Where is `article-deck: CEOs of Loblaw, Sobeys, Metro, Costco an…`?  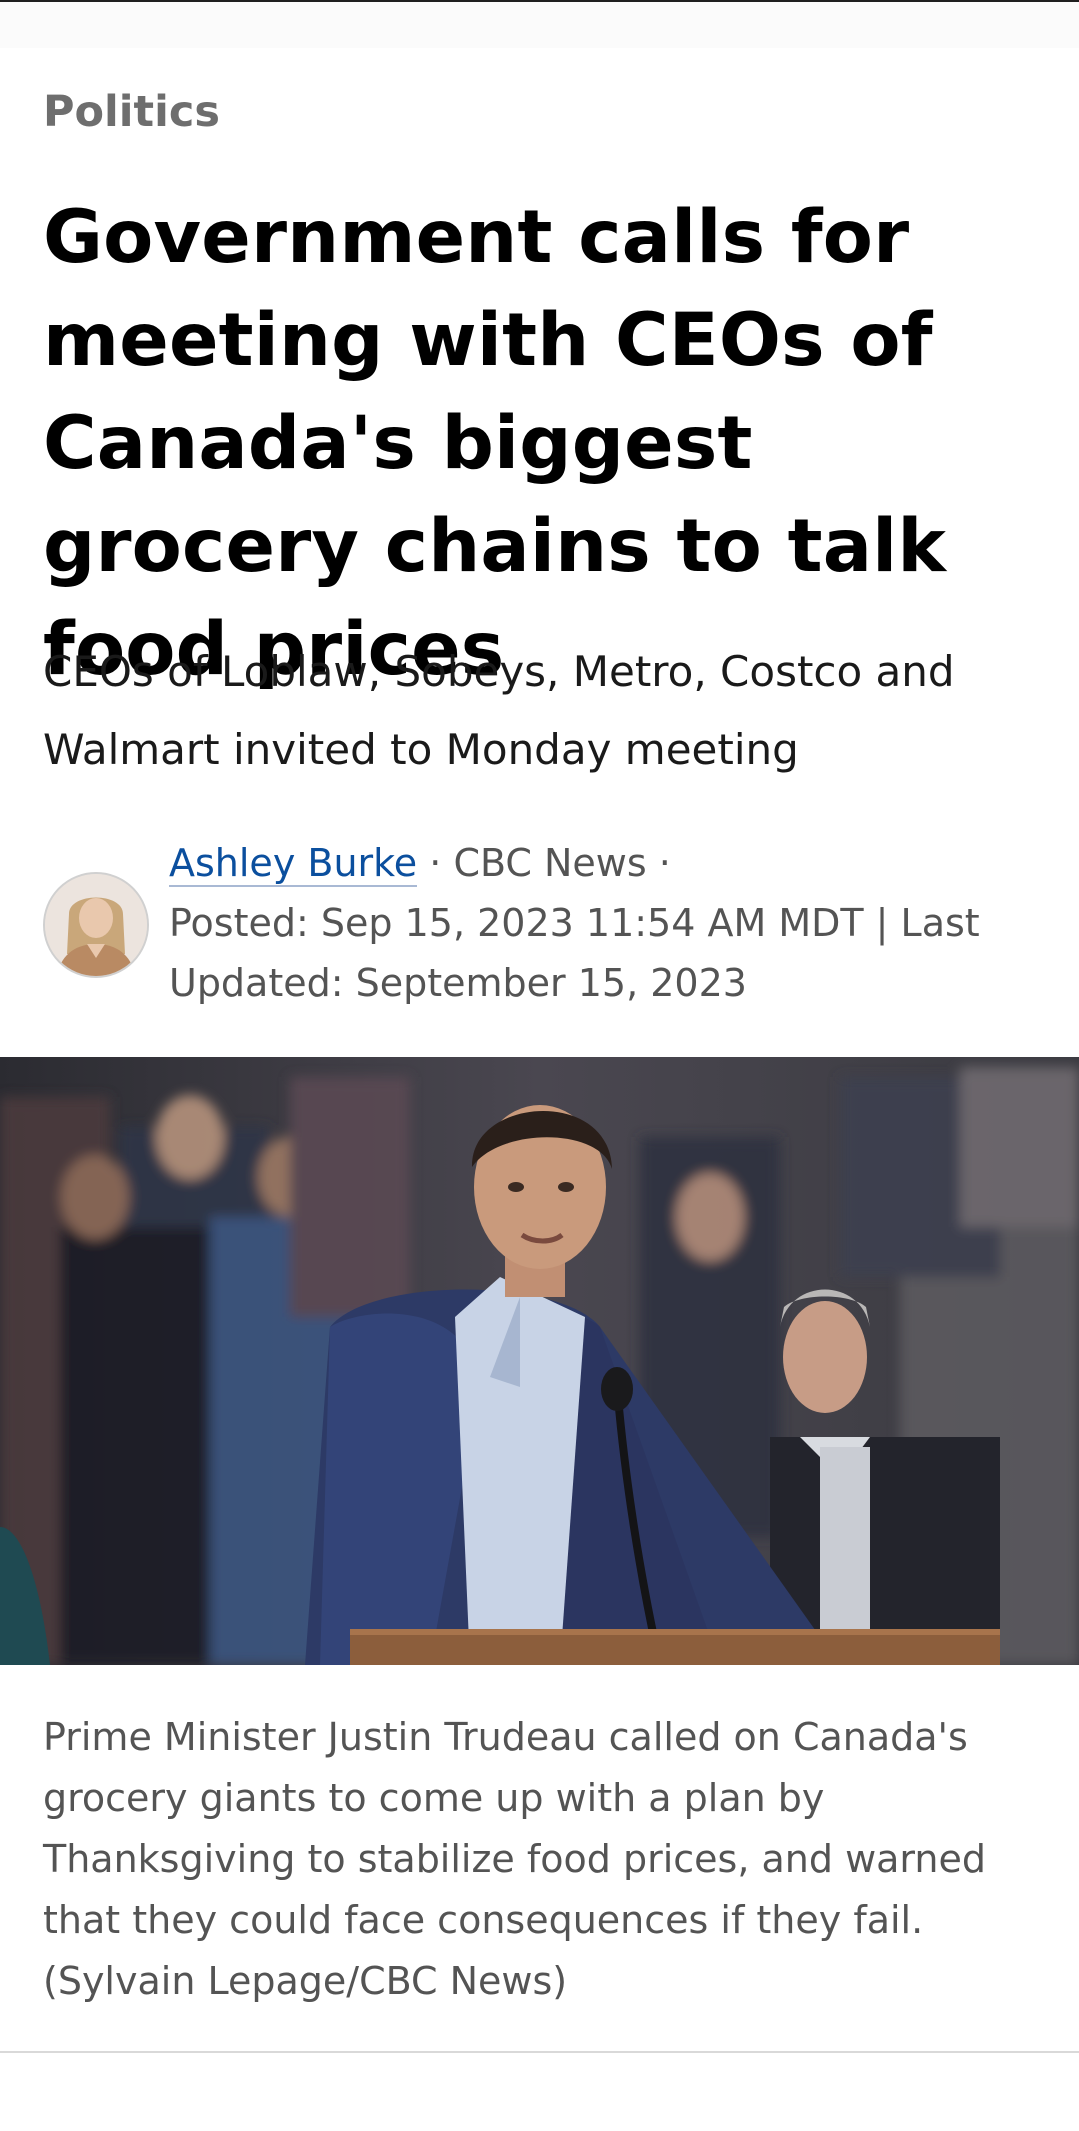
article-deck: CEOs of Loblaw, Sobeys, Metro, Costco an… is located at coordinates (499, 710).